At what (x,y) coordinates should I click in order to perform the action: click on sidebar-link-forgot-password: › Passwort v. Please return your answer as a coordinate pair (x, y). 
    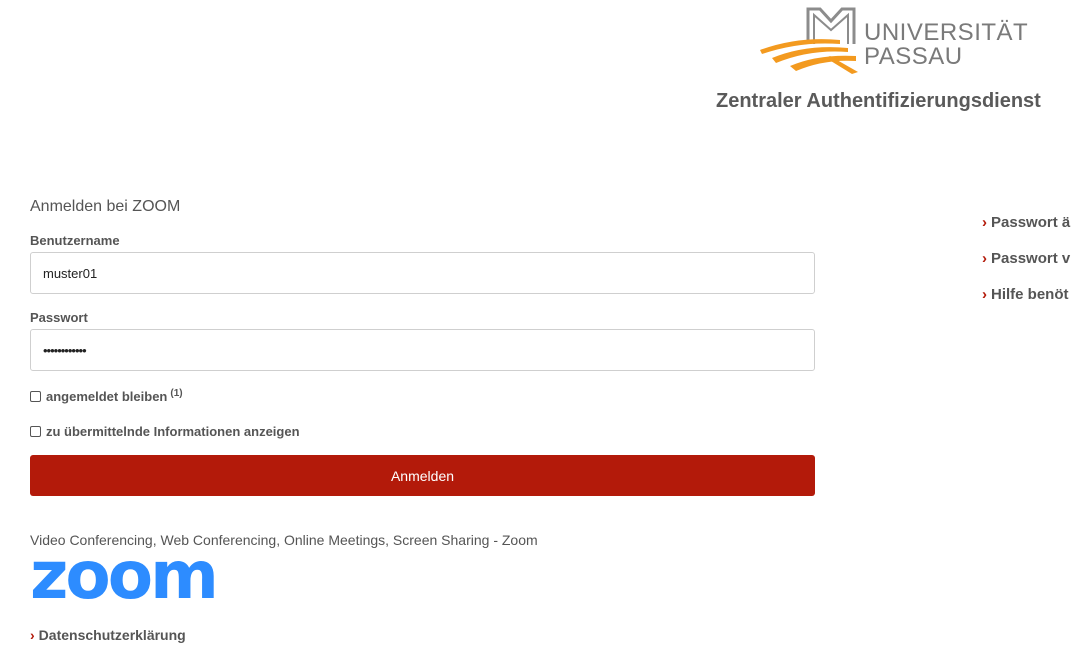
    Looking at the image, I should click on (1026, 258).